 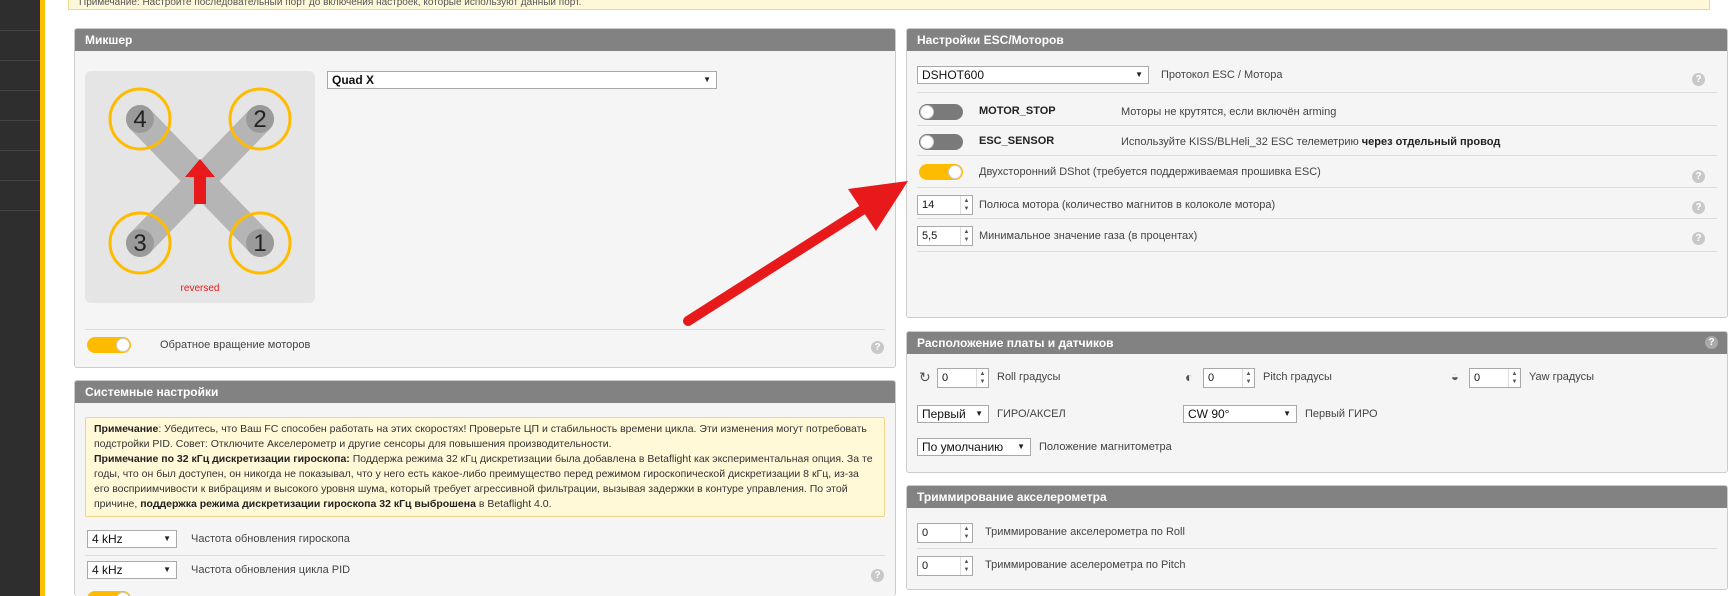 I want to click on board-title: Расположение платы и датчиков, so click(x=1317, y=343).